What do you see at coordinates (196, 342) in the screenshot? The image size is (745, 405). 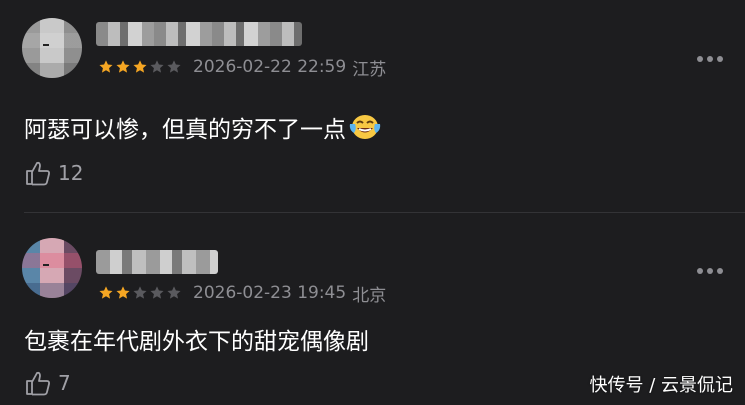 I see `comment-text: 包裹在年代剧外衣下的甜宠偶像剧` at bounding box center [196, 342].